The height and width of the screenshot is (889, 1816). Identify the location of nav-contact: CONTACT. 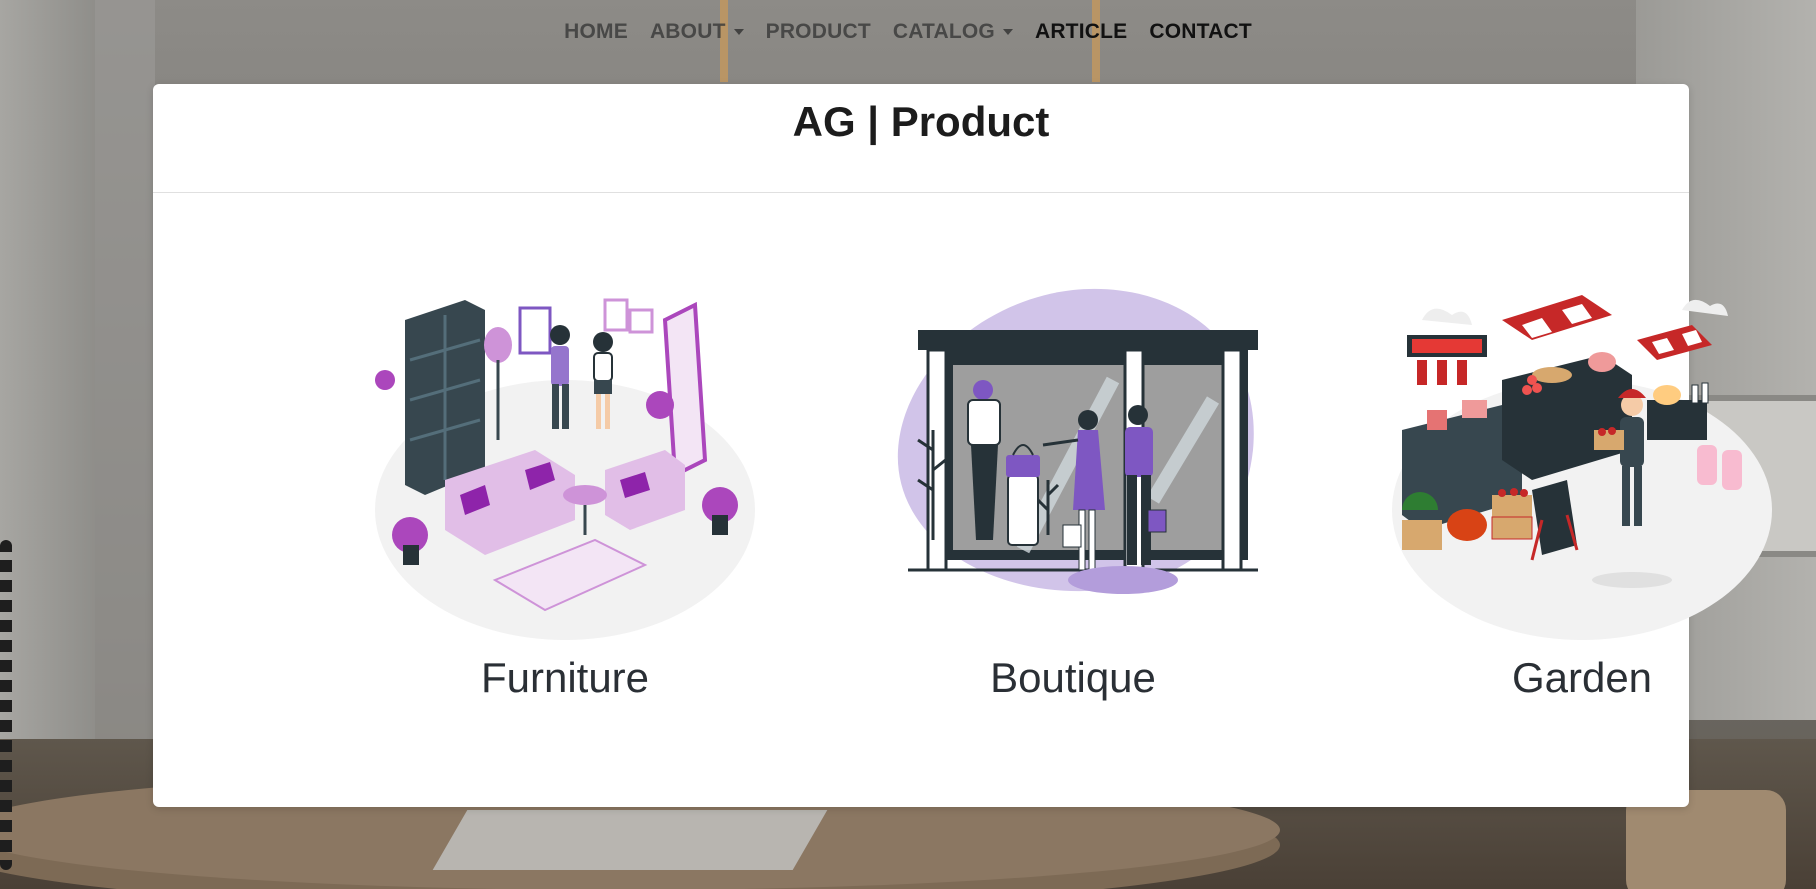
(1200, 32).